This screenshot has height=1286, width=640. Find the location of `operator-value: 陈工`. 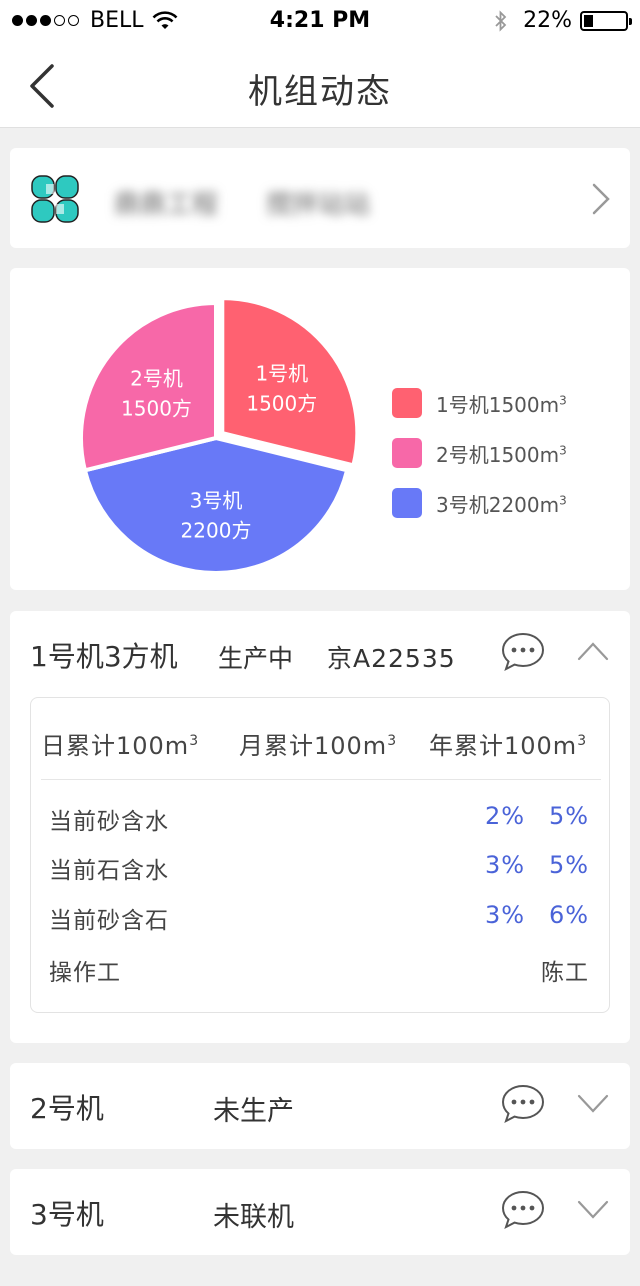

operator-value: 陈工 is located at coordinates (565, 973).